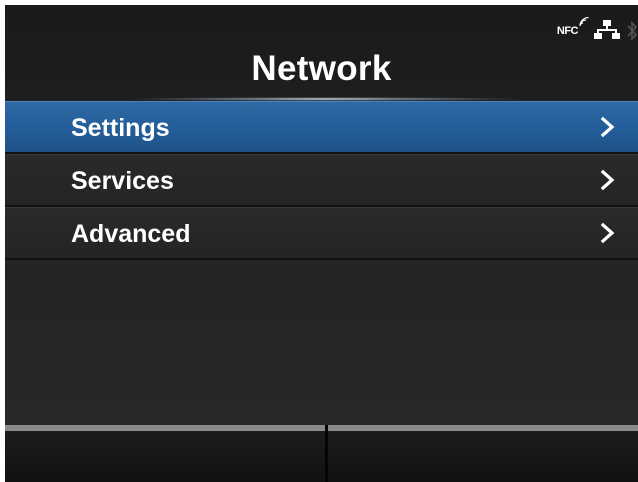 This screenshot has width=638, height=482. Describe the element at coordinates (131, 234) in the screenshot. I see `menu-item-label: Advanced` at that location.